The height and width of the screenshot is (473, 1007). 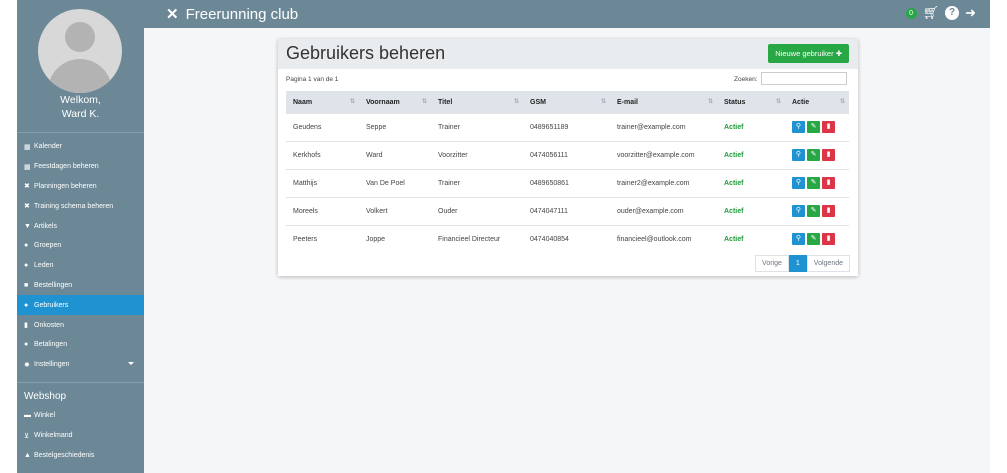 What do you see at coordinates (53, 436) in the screenshot?
I see `sidebar-item-label: Winkelmand` at bounding box center [53, 436].